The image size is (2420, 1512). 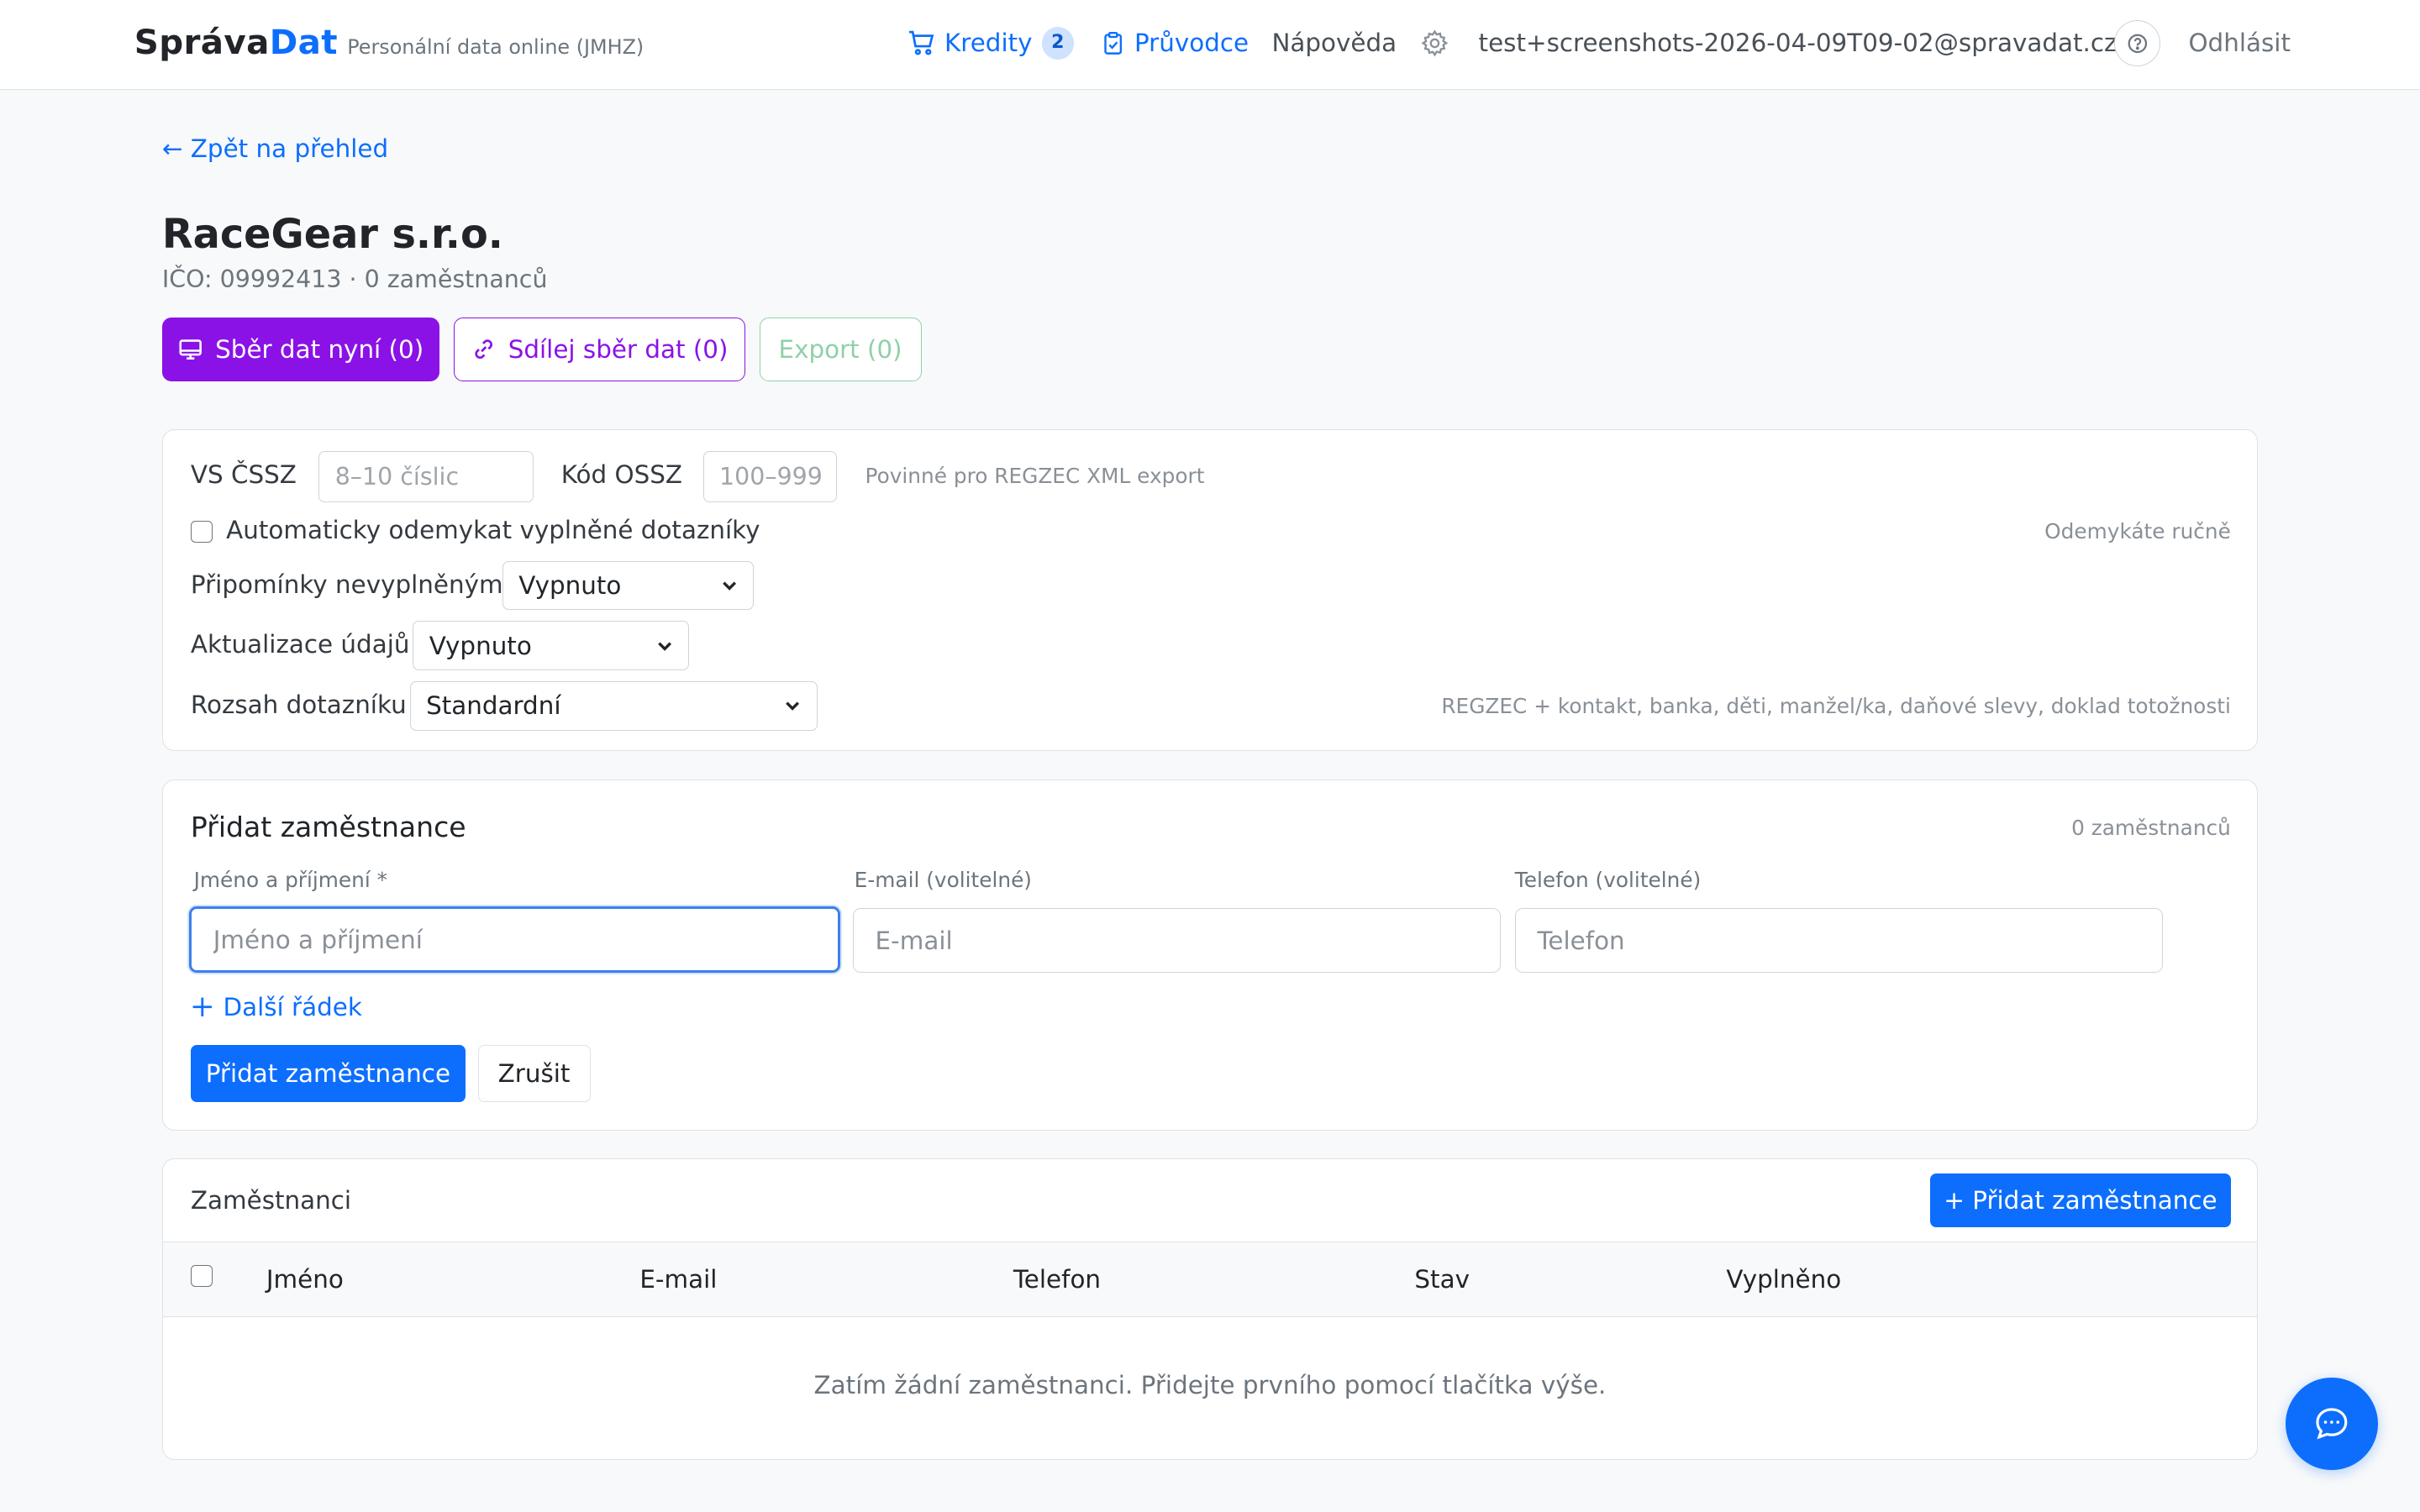 I want to click on column-header-phone: Telefon, so click(x=1057, y=1279).